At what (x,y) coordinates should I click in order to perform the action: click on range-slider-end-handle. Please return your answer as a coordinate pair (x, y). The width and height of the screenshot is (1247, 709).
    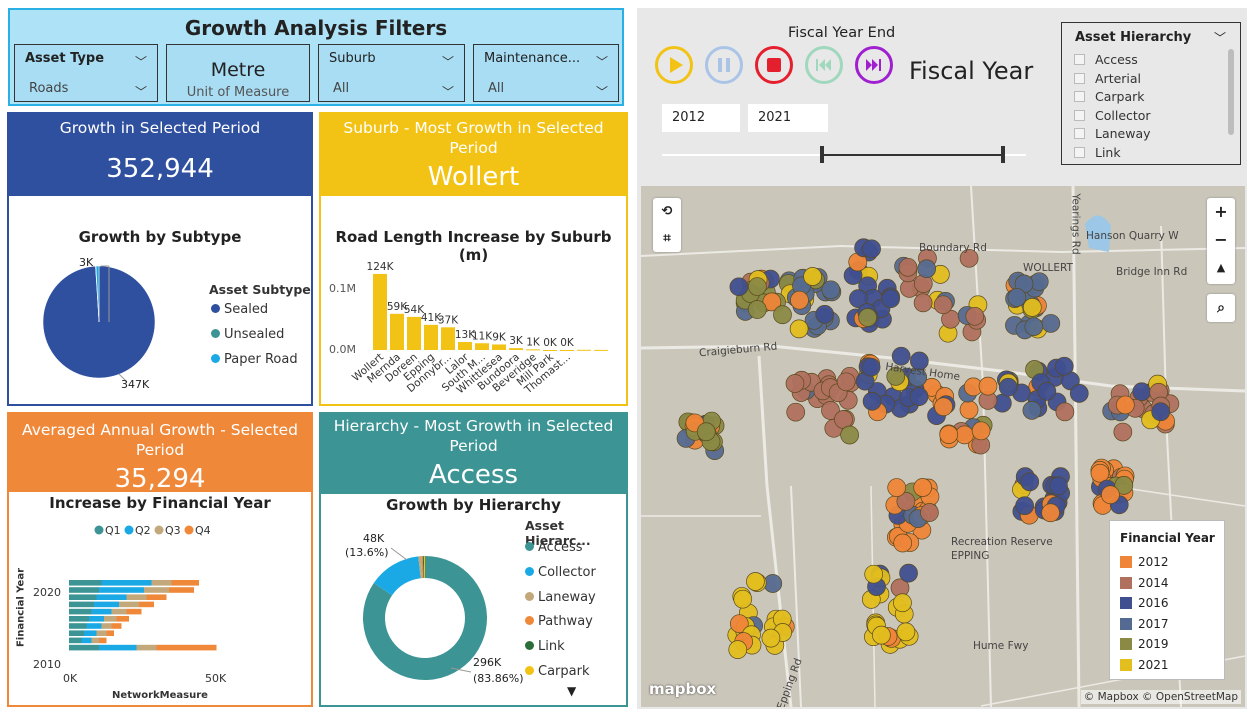
    Looking at the image, I should click on (1003, 154).